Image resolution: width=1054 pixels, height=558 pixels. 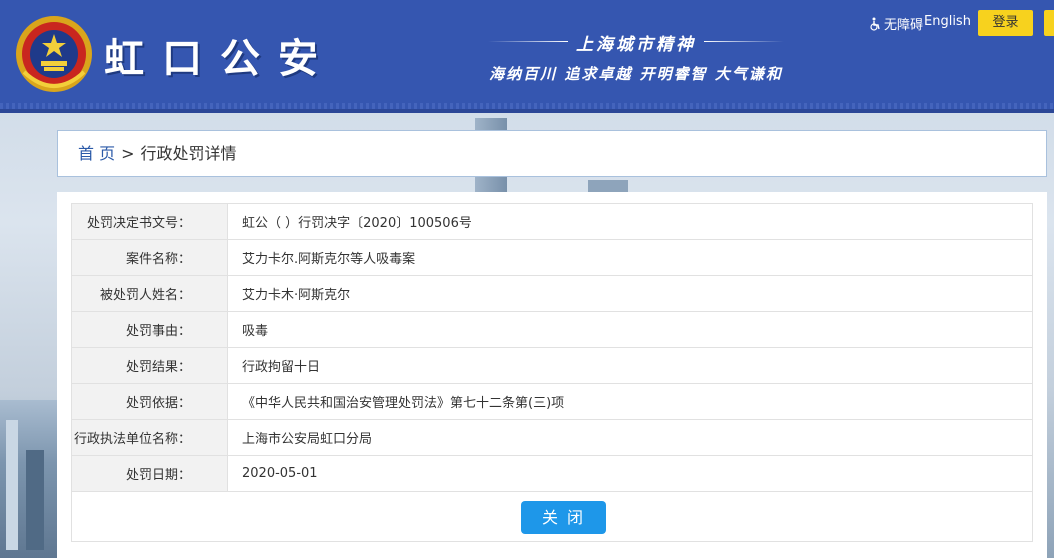 I want to click on detail-row: 行政执法单位名称： 上海市公安局虹口分局, so click(x=552, y=437).